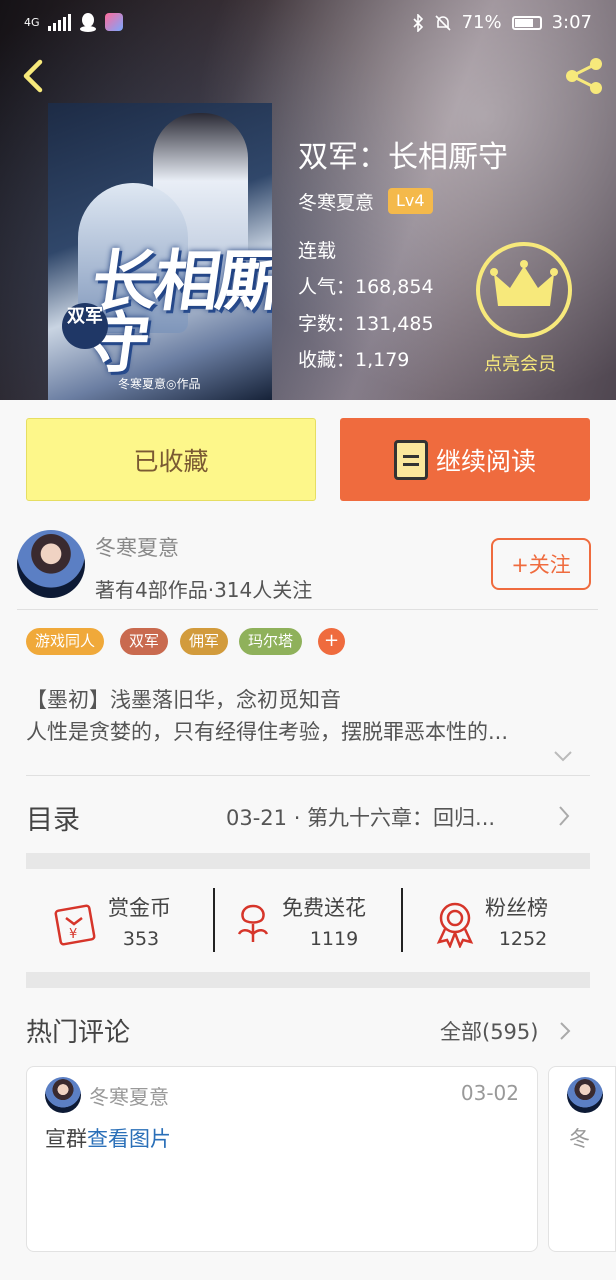 The height and width of the screenshot is (1280, 616). What do you see at coordinates (159, 384) in the screenshot?
I see `cover-credit: 冬寒夏意◎作品` at bounding box center [159, 384].